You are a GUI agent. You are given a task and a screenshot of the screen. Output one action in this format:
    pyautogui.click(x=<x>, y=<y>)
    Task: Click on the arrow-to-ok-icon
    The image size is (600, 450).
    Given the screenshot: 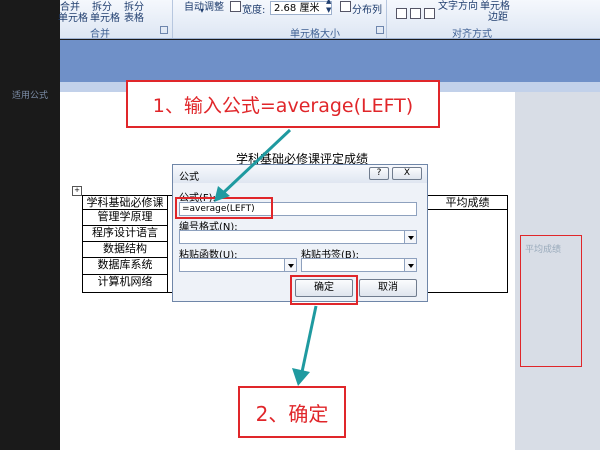 What is the action you would take?
    pyautogui.click(x=305, y=345)
    